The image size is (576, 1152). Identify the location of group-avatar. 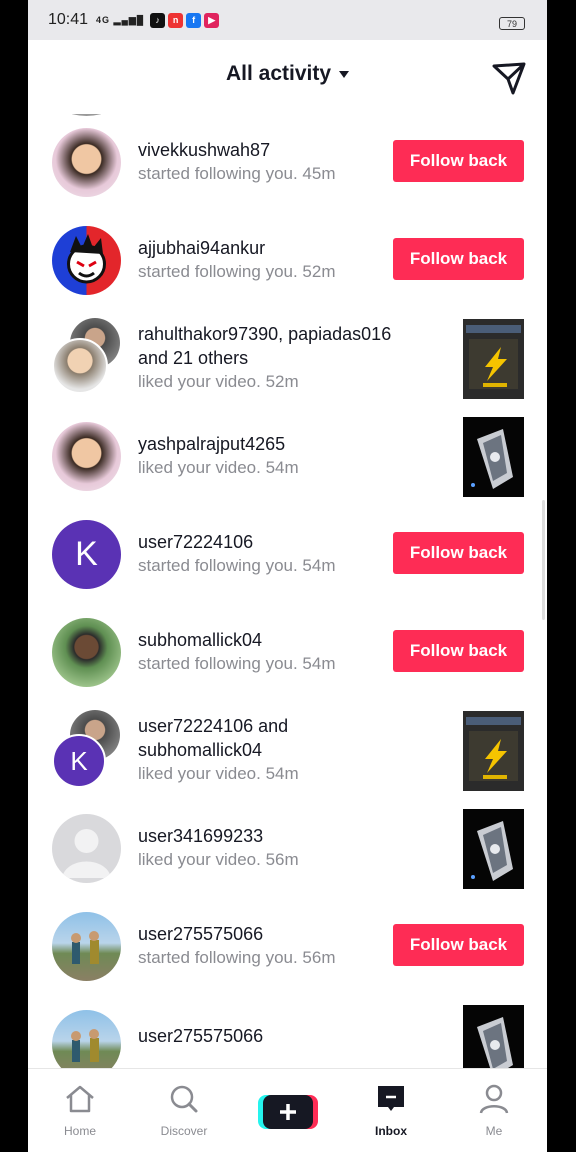
(88, 358).